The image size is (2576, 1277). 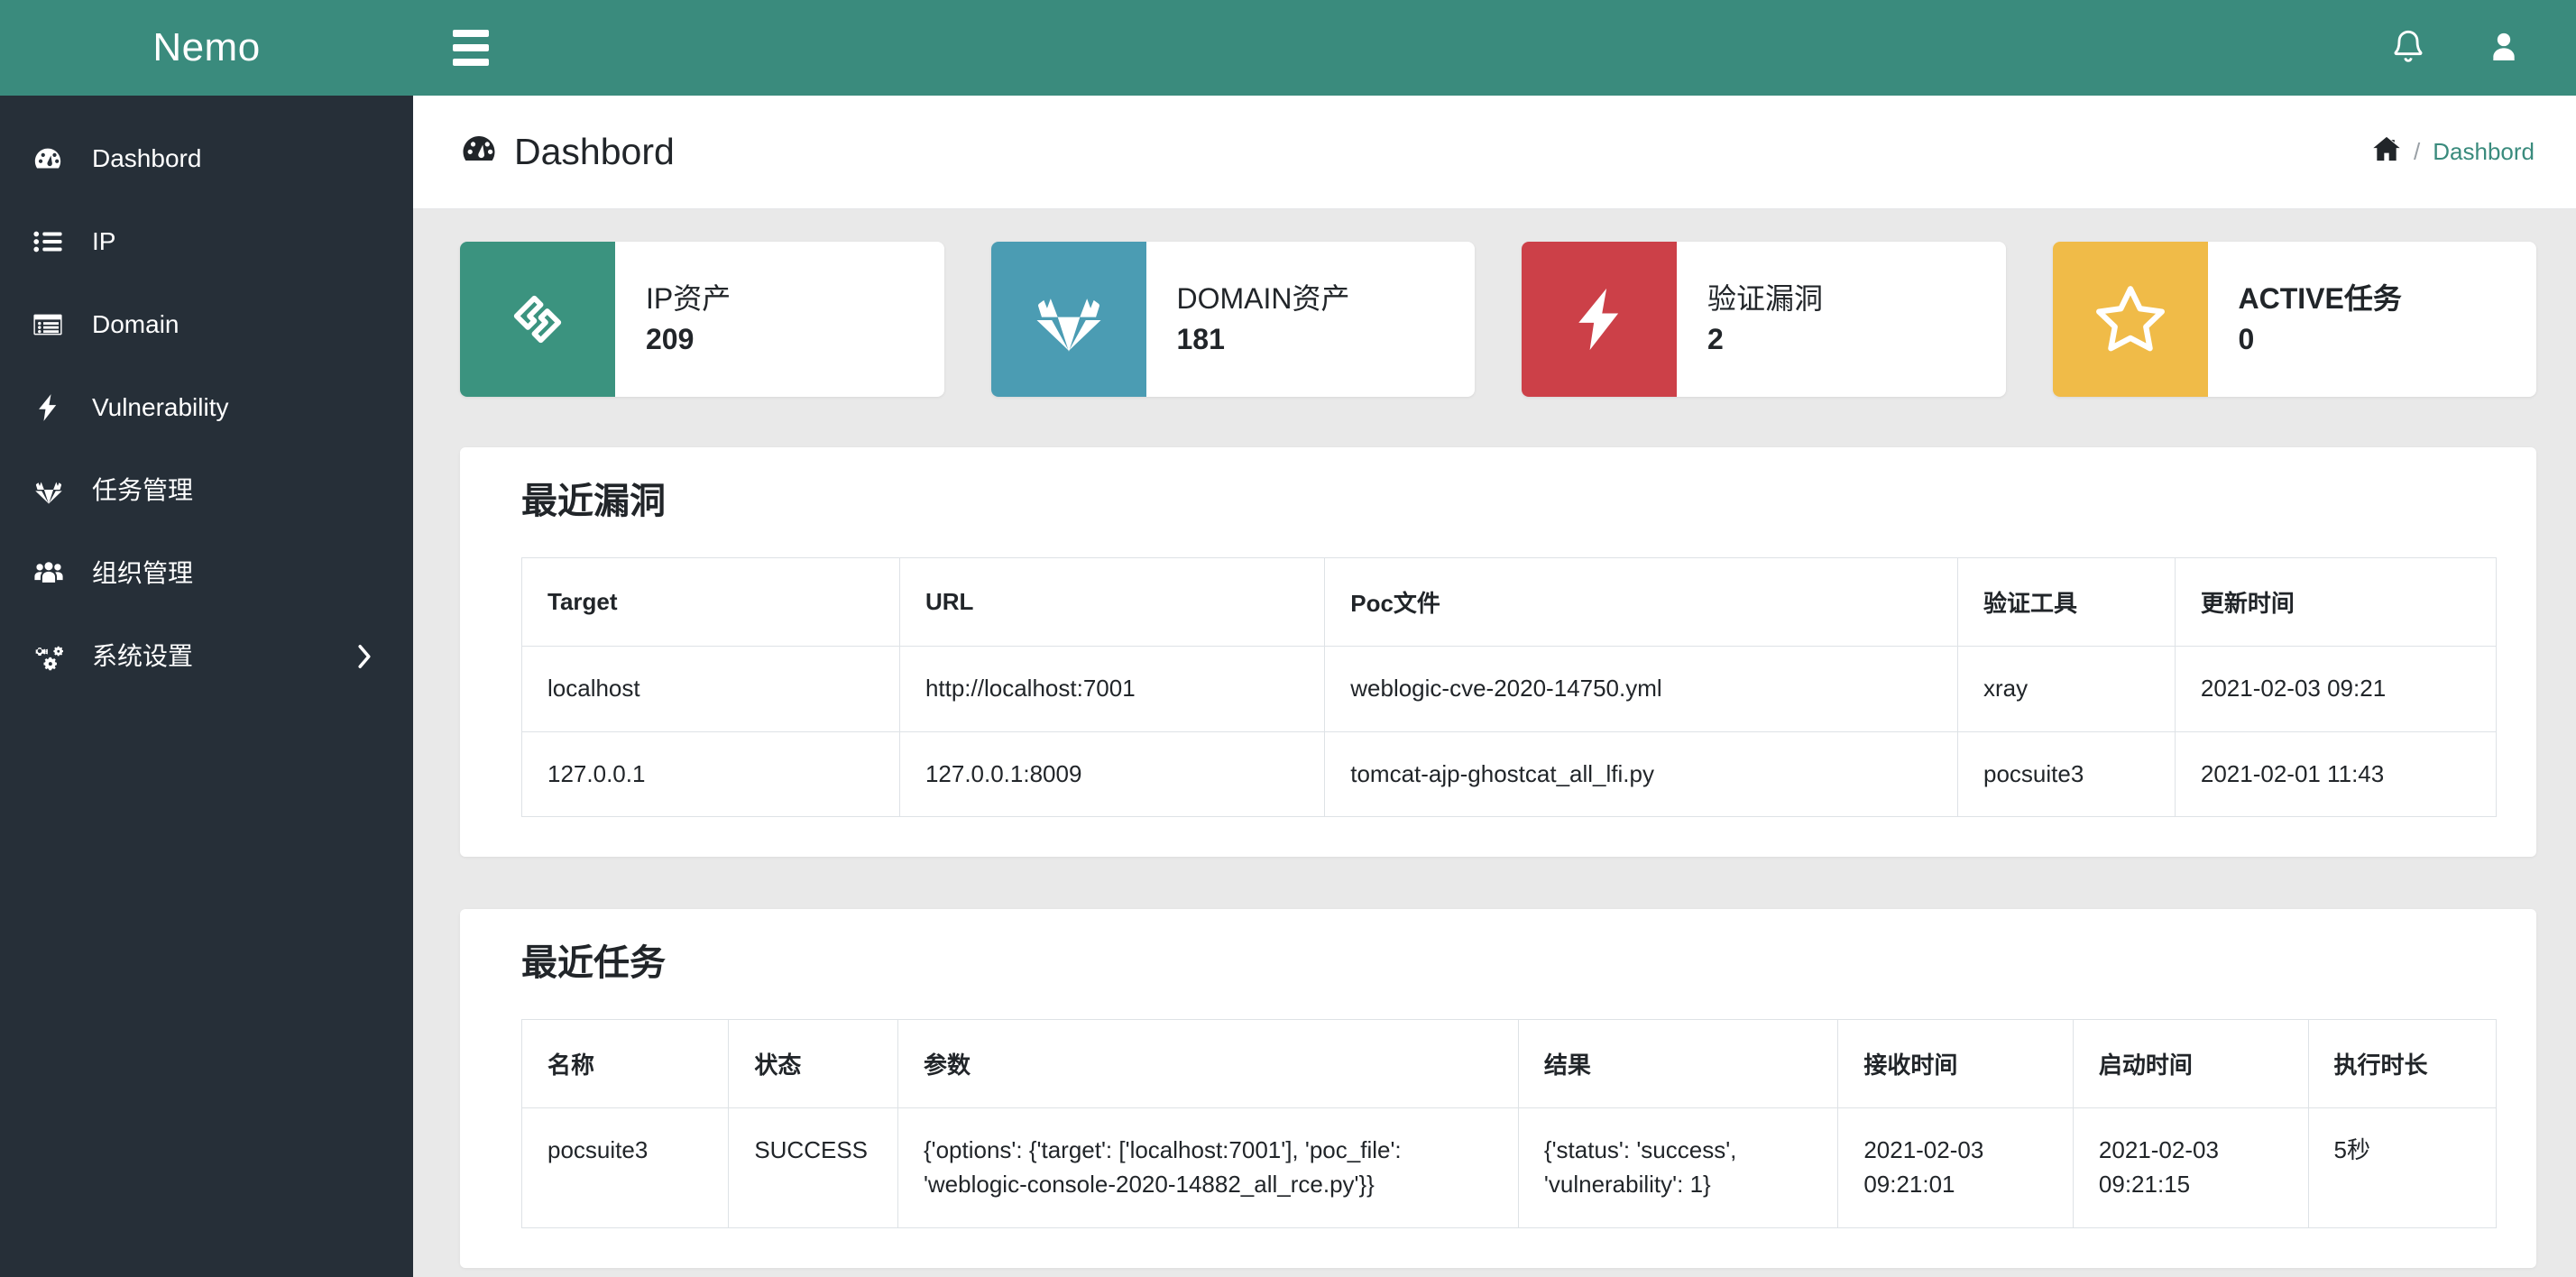 I want to click on brand-logo: Nemo, so click(x=207, y=48).